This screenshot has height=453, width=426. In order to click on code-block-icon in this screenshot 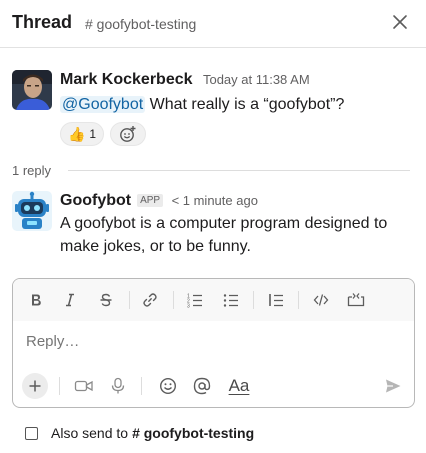, I will do `click(356, 300)`.